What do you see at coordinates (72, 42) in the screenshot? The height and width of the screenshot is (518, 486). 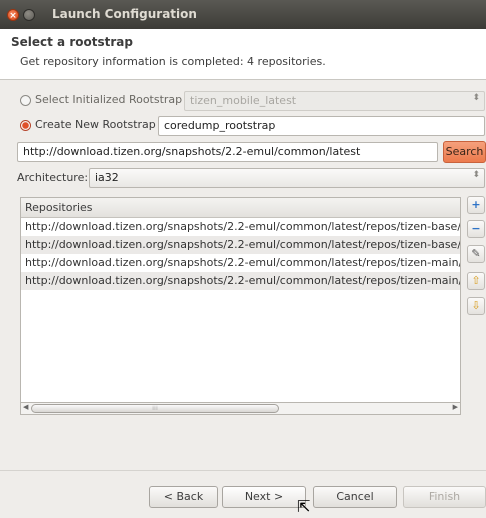 I see `wizard-title: Select a rootstrap` at bounding box center [72, 42].